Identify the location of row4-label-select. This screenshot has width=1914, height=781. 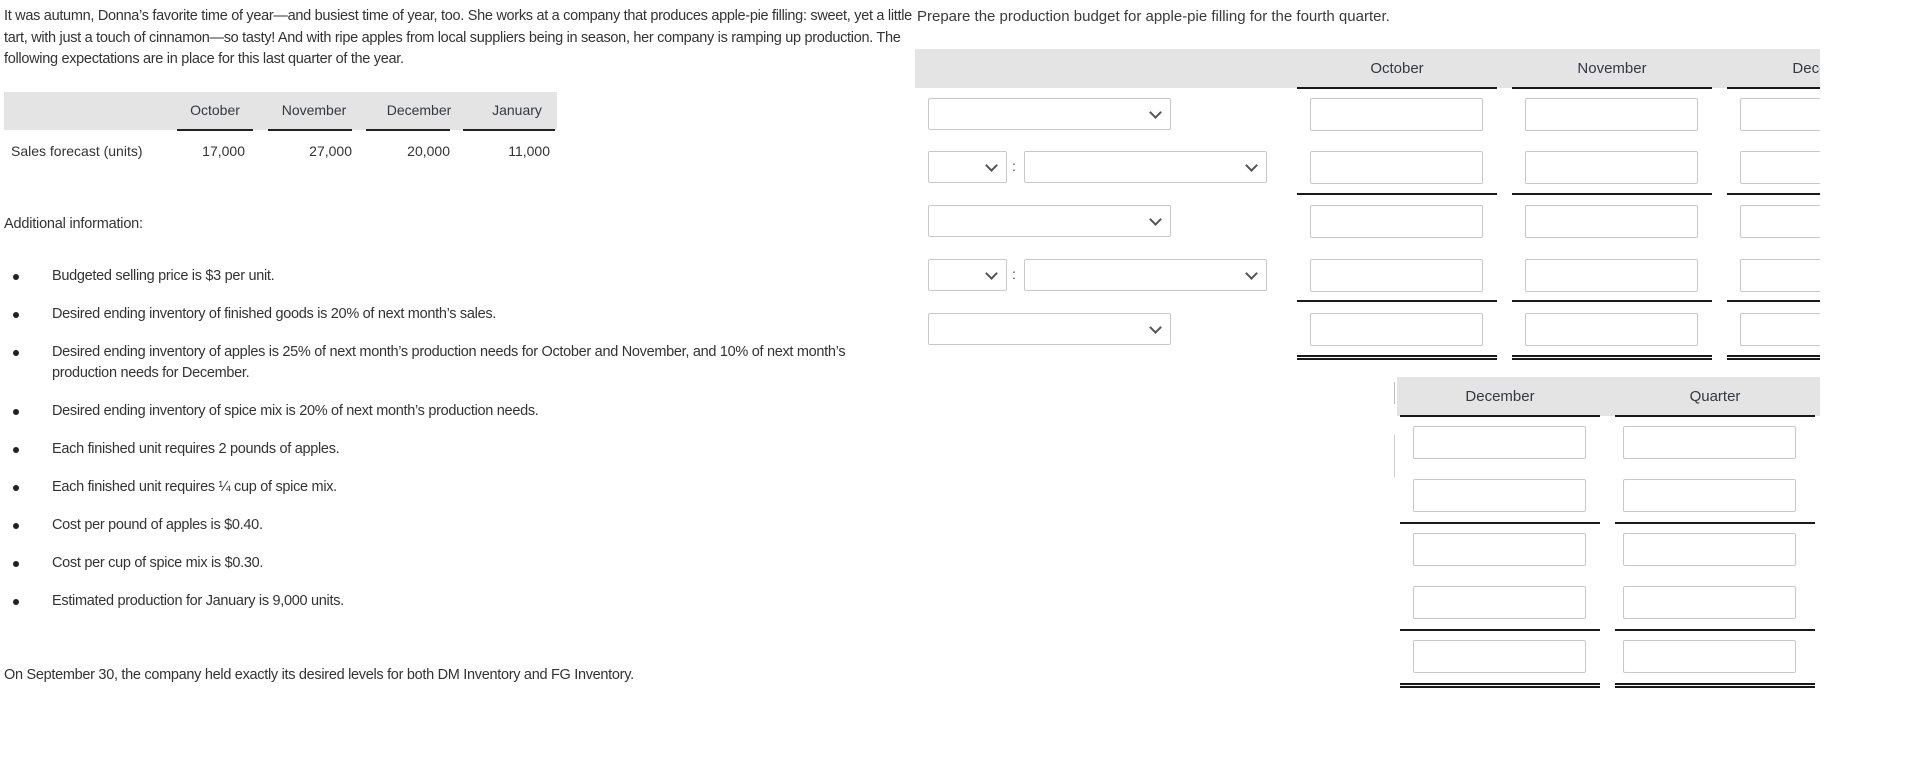
(1145, 275).